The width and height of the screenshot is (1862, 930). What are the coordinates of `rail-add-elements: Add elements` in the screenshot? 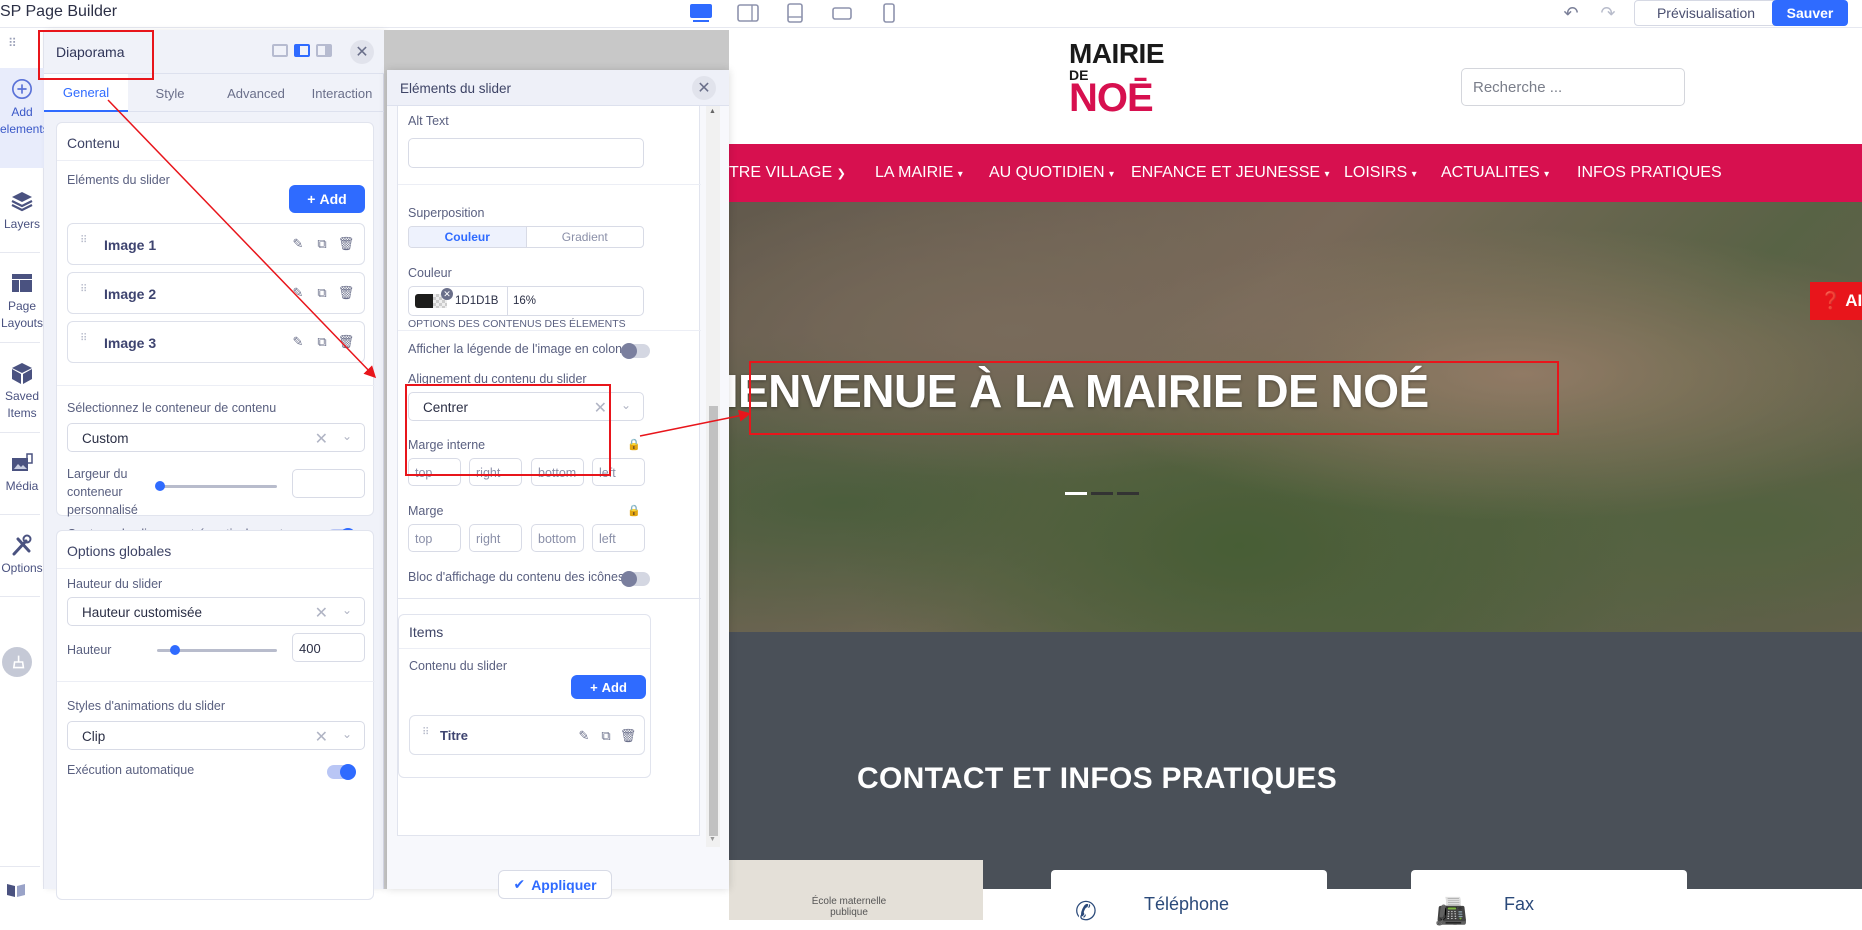 It's located at (24, 118).